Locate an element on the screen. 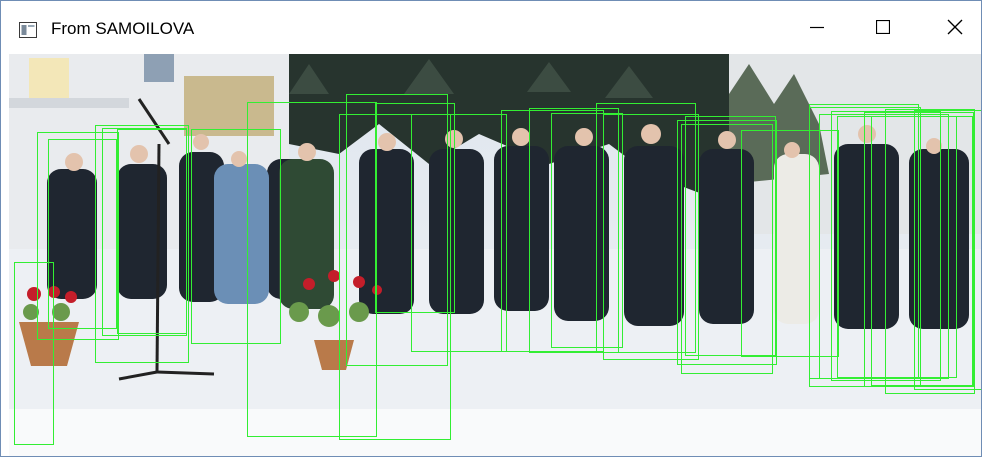 The width and height of the screenshot is (982, 457). maximize-button is located at coordinates (883, 27).